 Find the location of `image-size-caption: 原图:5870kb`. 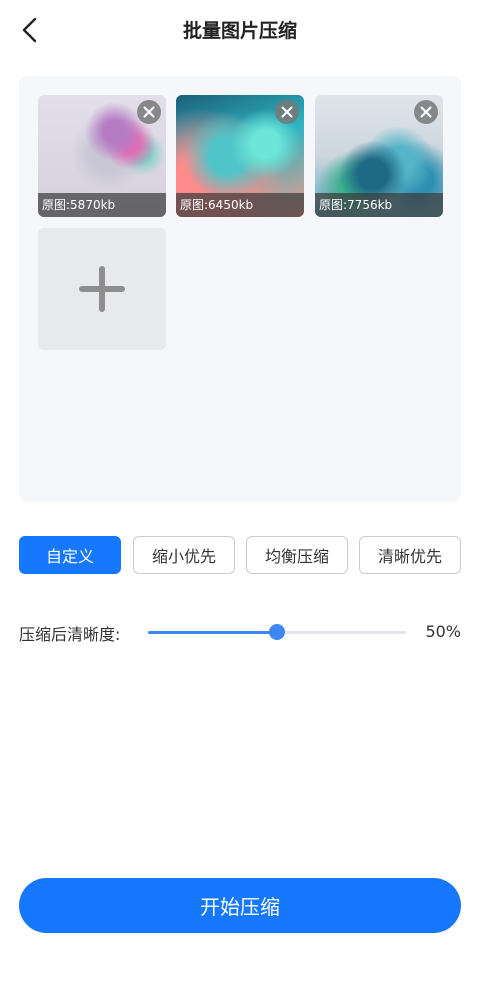

image-size-caption: 原图:5870kb is located at coordinates (102, 205).